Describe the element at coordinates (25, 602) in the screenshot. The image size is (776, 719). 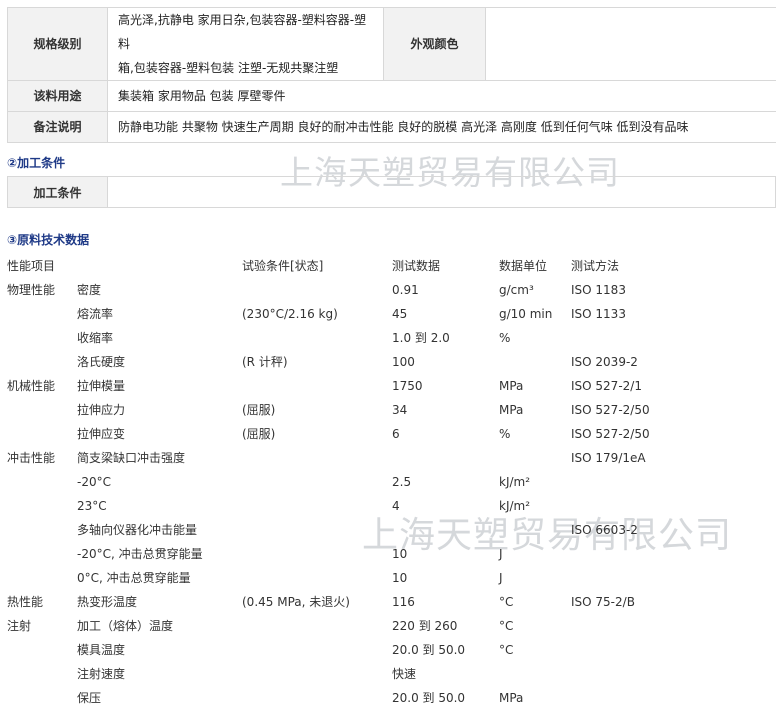
I see `row-category: 热性能` at that location.